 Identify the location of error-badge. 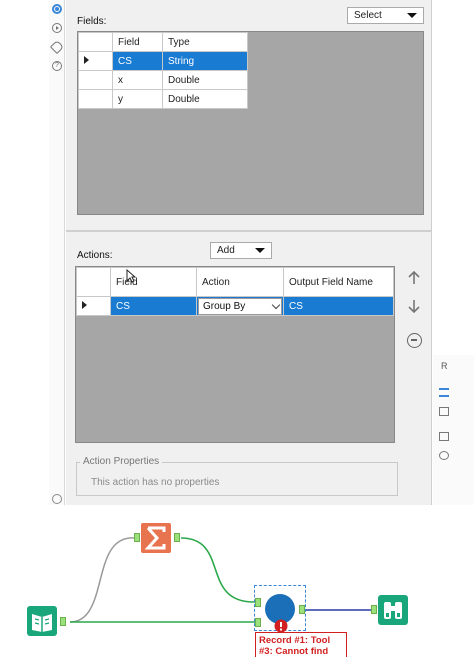
(281, 626).